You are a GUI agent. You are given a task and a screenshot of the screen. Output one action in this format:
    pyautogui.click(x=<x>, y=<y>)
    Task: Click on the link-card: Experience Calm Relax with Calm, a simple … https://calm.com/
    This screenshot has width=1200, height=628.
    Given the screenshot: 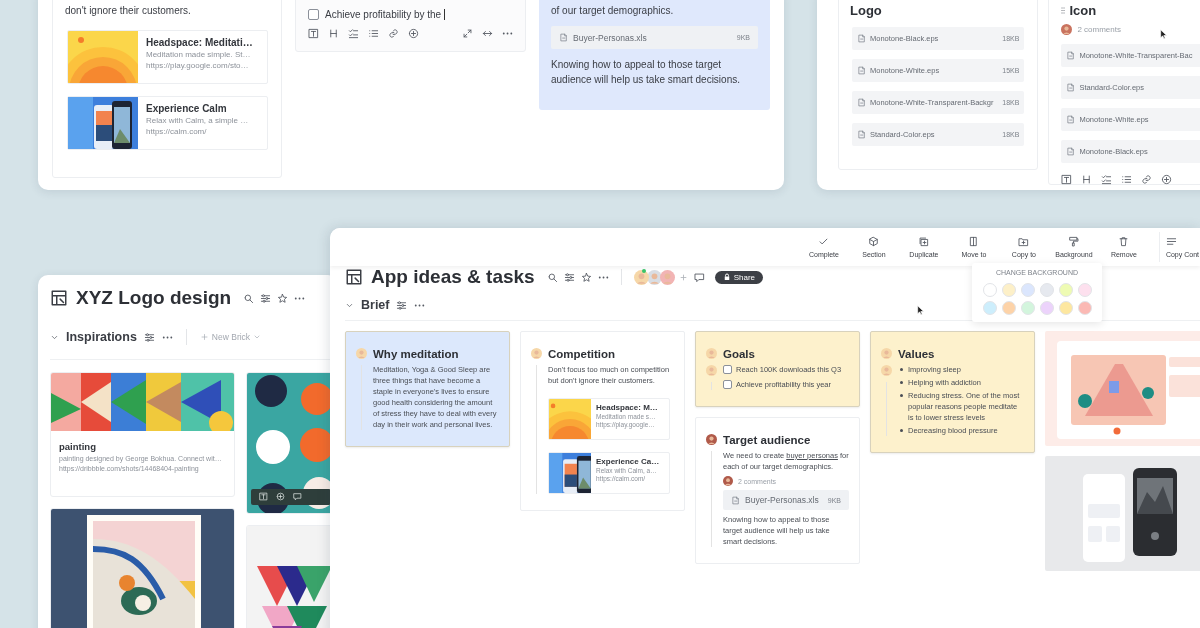 What is the action you would take?
    pyautogui.click(x=167, y=123)
    